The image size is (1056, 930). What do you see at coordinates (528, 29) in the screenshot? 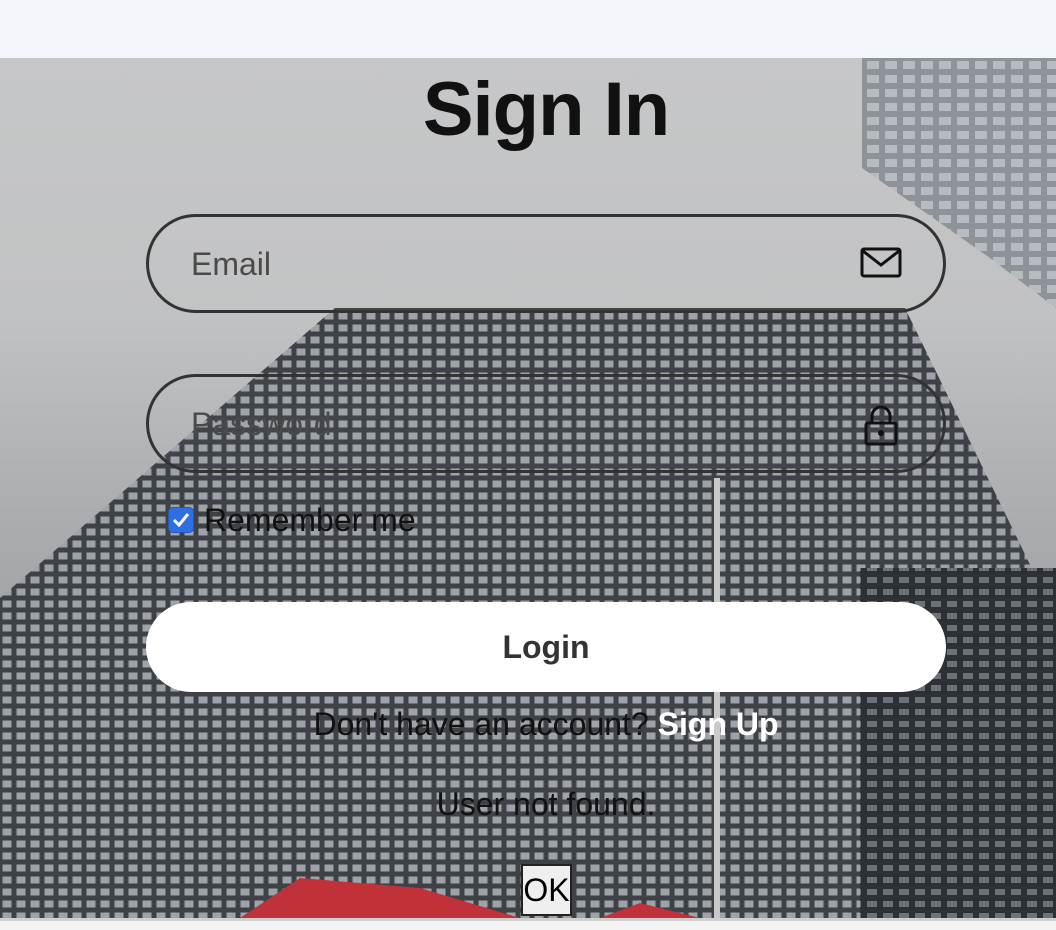
I see `top-bar` at bounding box center [528, 29].